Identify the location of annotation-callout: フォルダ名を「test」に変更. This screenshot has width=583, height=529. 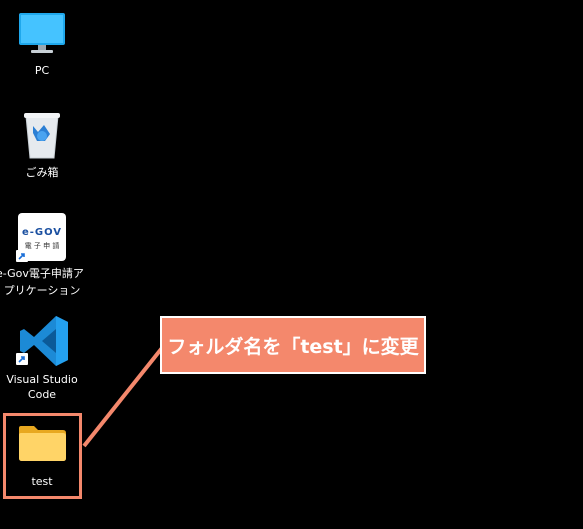
(293, 345).